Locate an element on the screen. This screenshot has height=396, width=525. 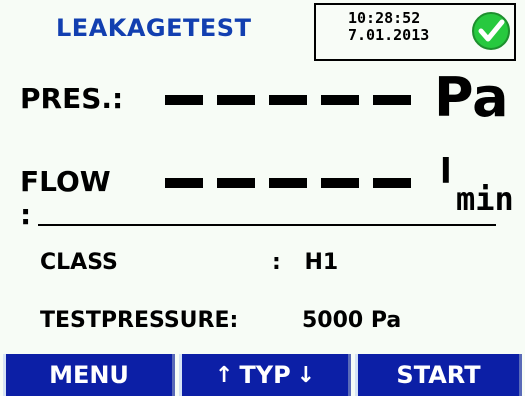
arrow-down-icon: ↓ is located at coordinates (306, 375).